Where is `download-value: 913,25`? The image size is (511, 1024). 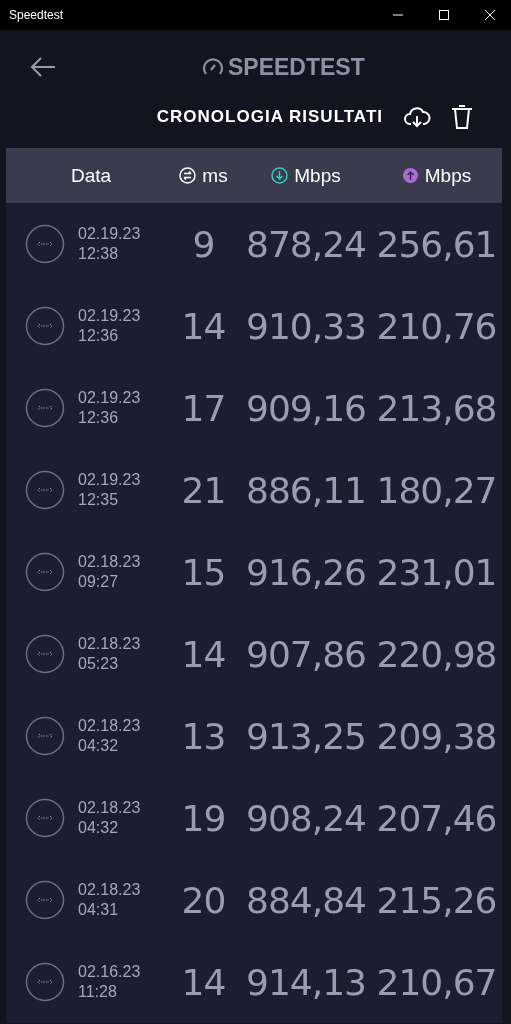
download-value: 913,25 is located at coordinates (306, 736).